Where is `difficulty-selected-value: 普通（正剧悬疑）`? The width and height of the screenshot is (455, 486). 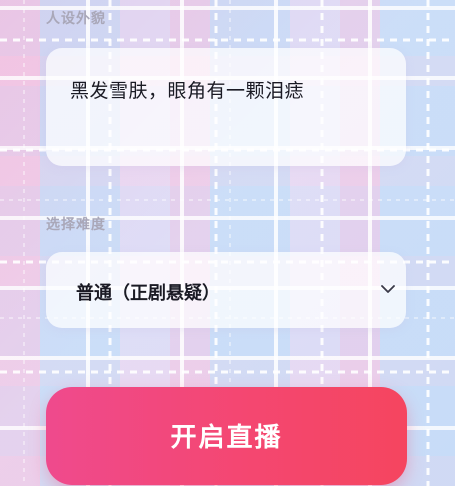
difficulty-selected-value: 普通（正剧悬疑） is located at coordinates (148, 293).